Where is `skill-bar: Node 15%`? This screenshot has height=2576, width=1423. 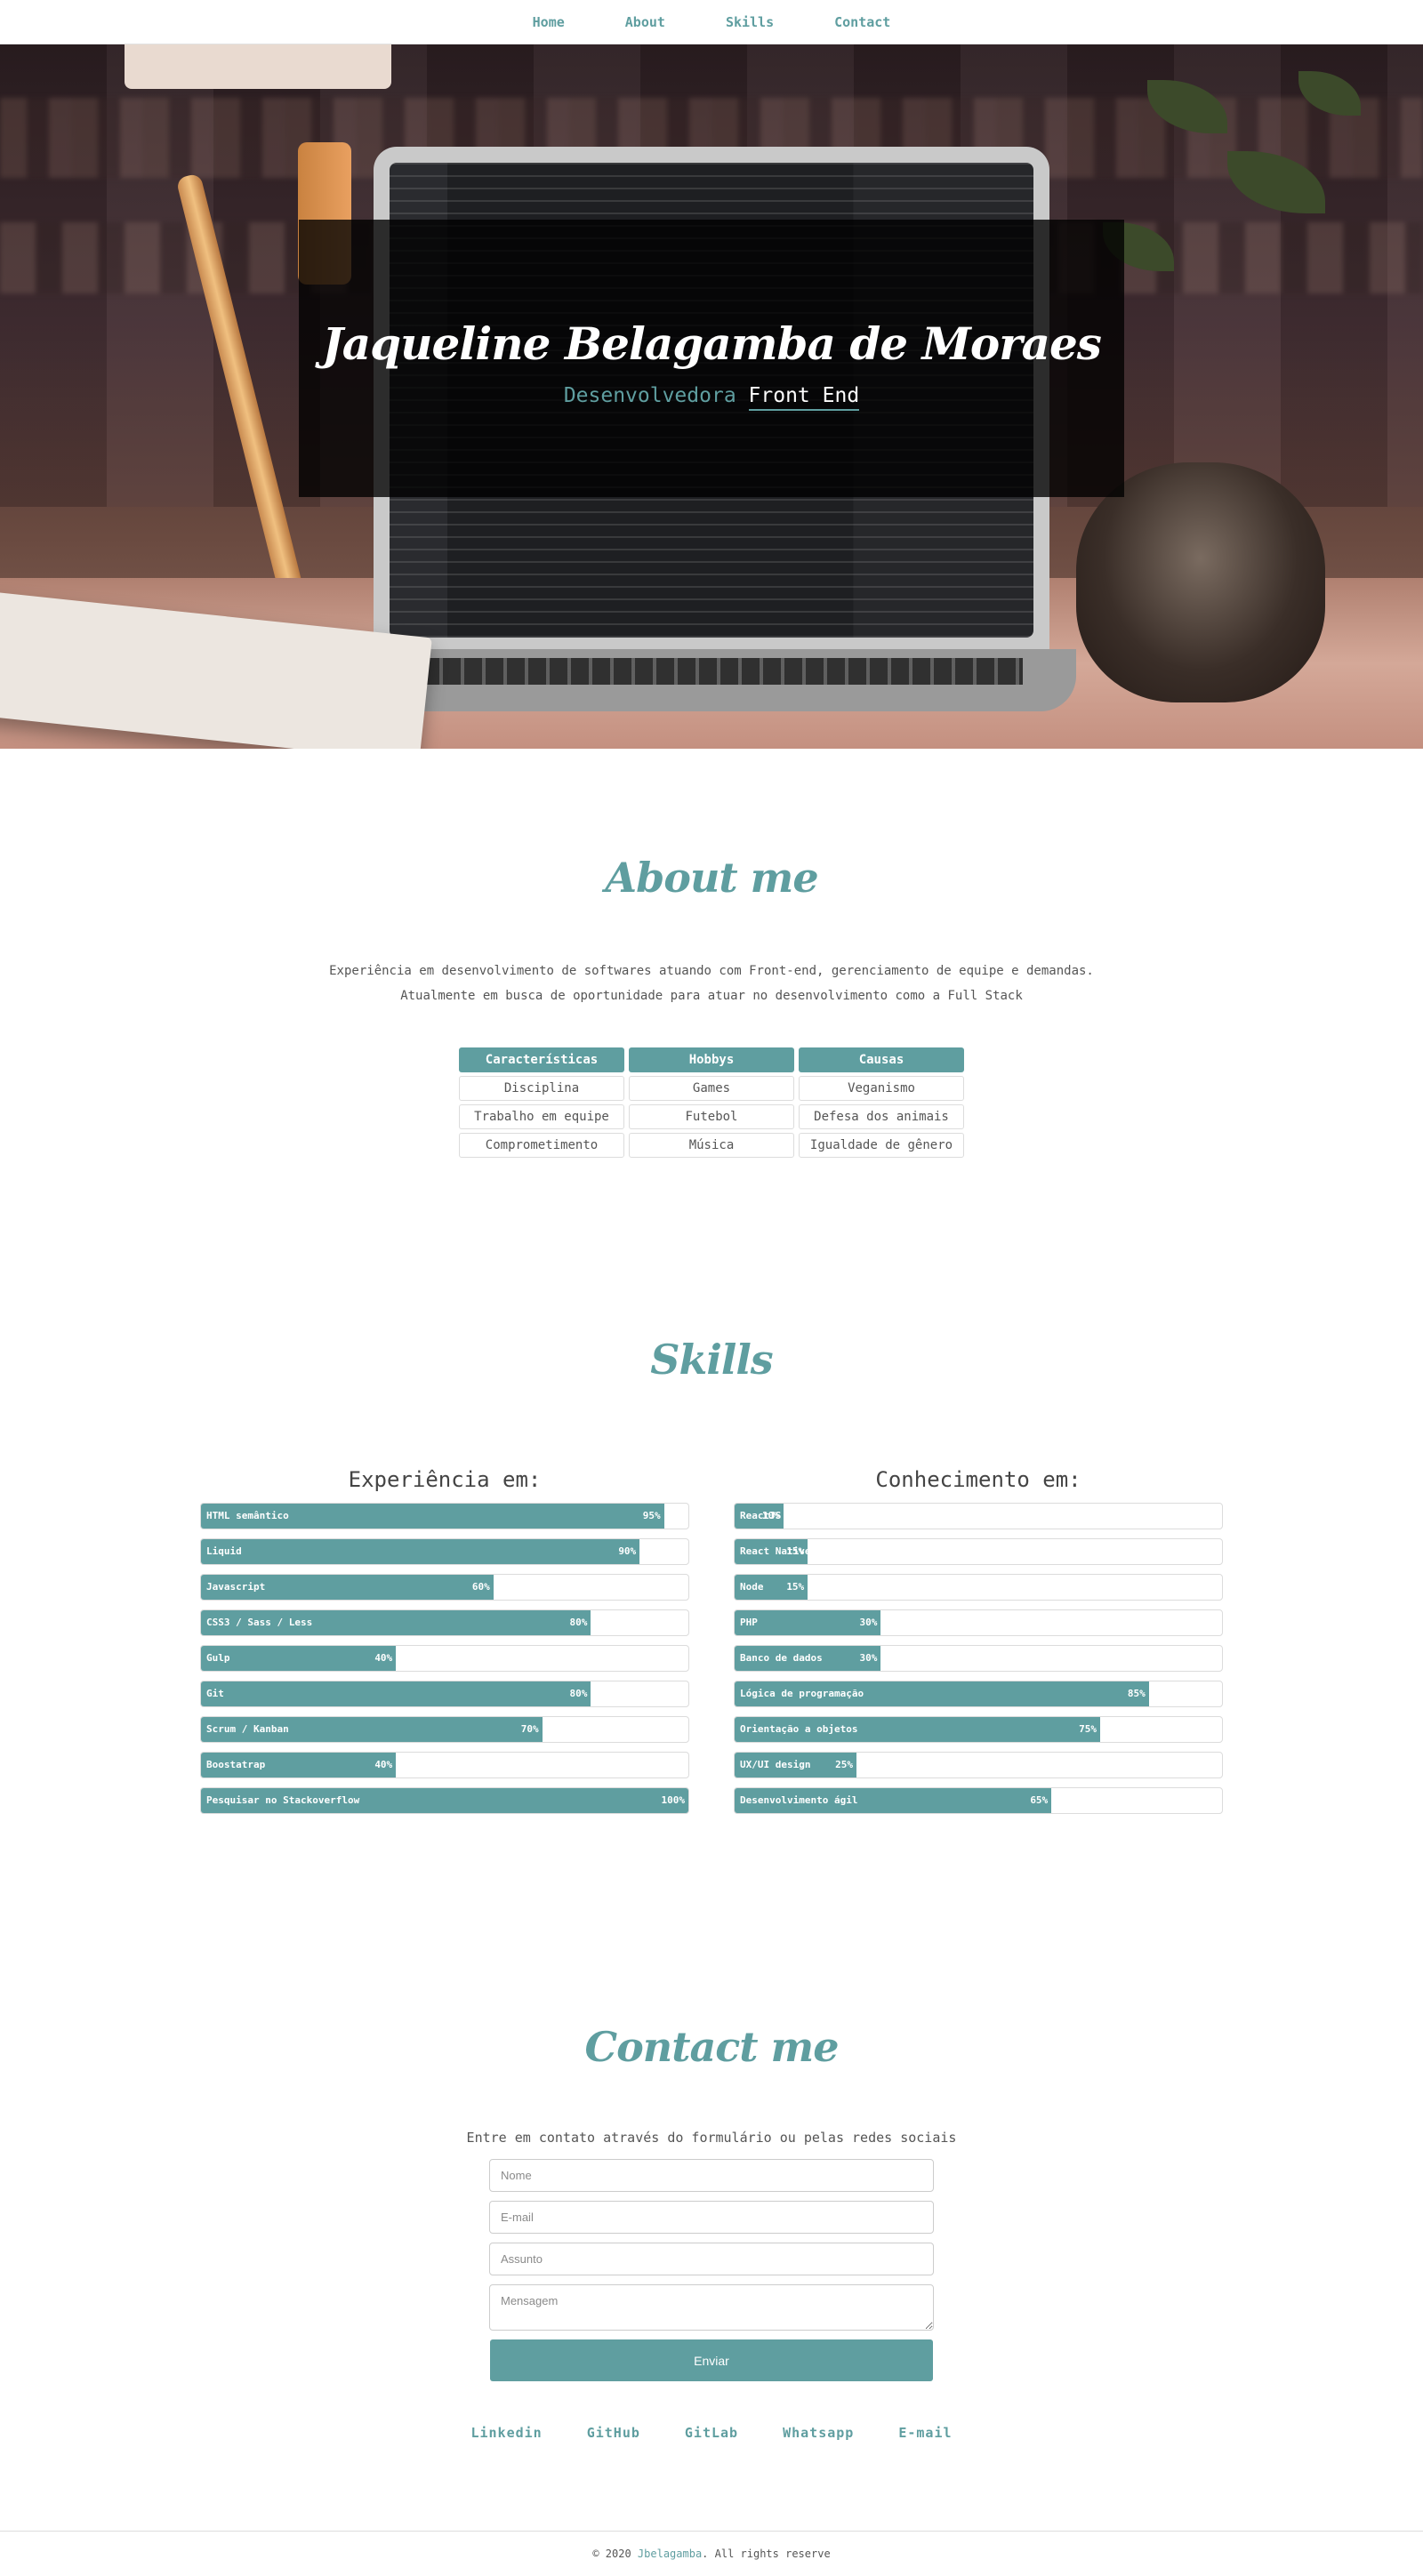 skill-bar: Node 15% is located at coordinates (979, 1587).